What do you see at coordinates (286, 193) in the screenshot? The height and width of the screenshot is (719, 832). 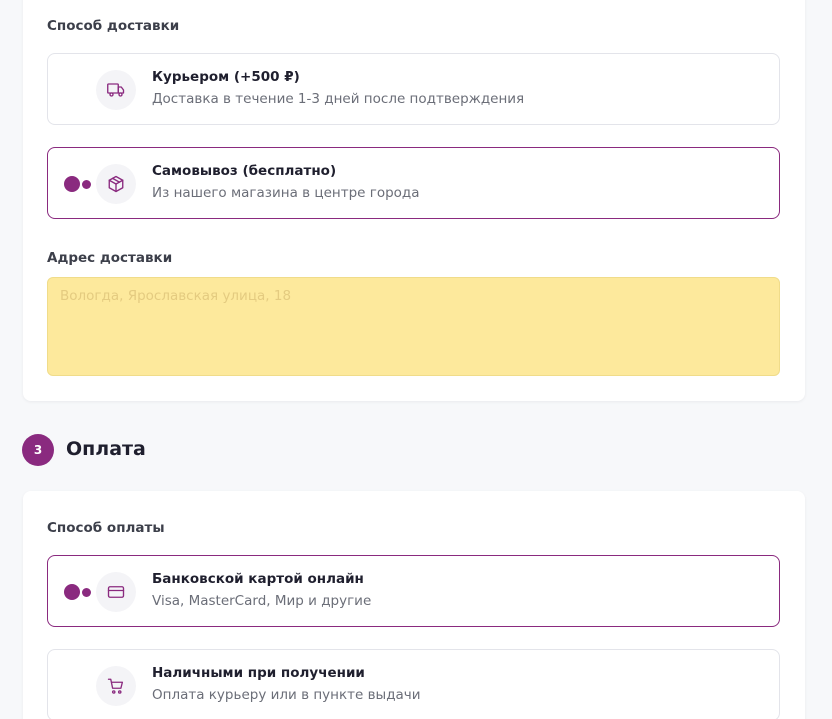 I see `delivery-option-subtitle: Из нашего магазина в центре города` at bounding box center [286, 193].